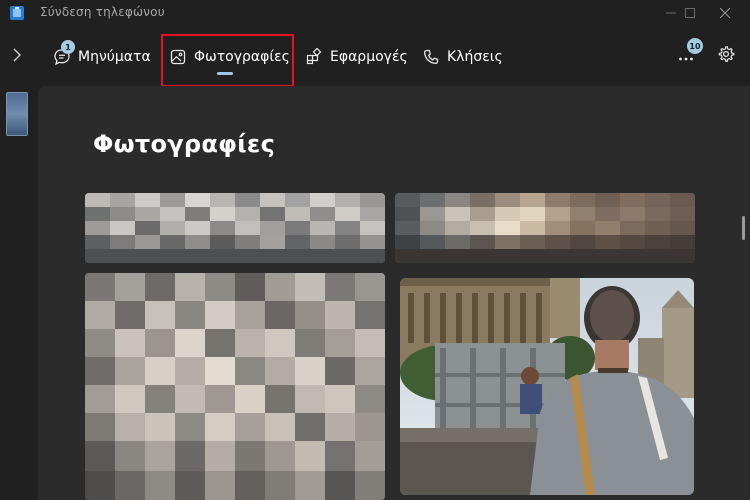 This screenshot has width=750, height=500. Describe the element at coordinates (695, 46) in the screenshot. I see `notifications-badge: 10` at that location.